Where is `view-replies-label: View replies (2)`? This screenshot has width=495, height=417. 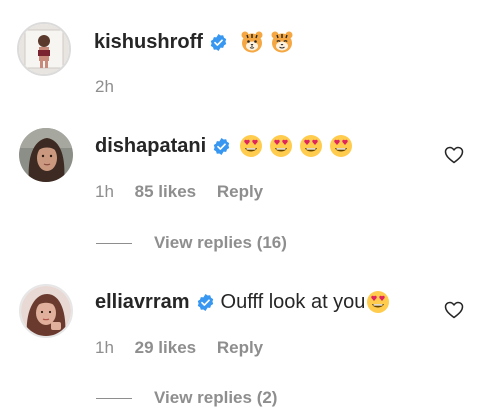 view-replies-label: View replies (2) is located at coordinates (216, 397).